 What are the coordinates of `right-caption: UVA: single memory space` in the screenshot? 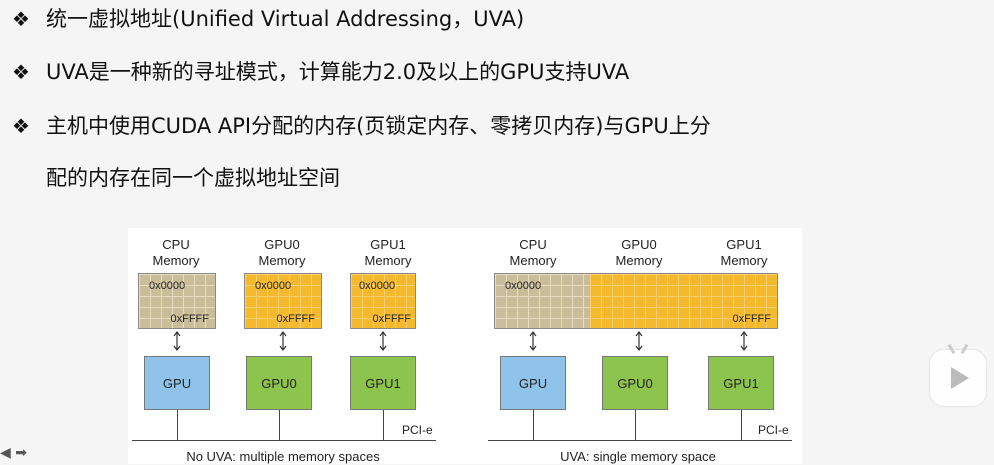 It's located at (638, 456).